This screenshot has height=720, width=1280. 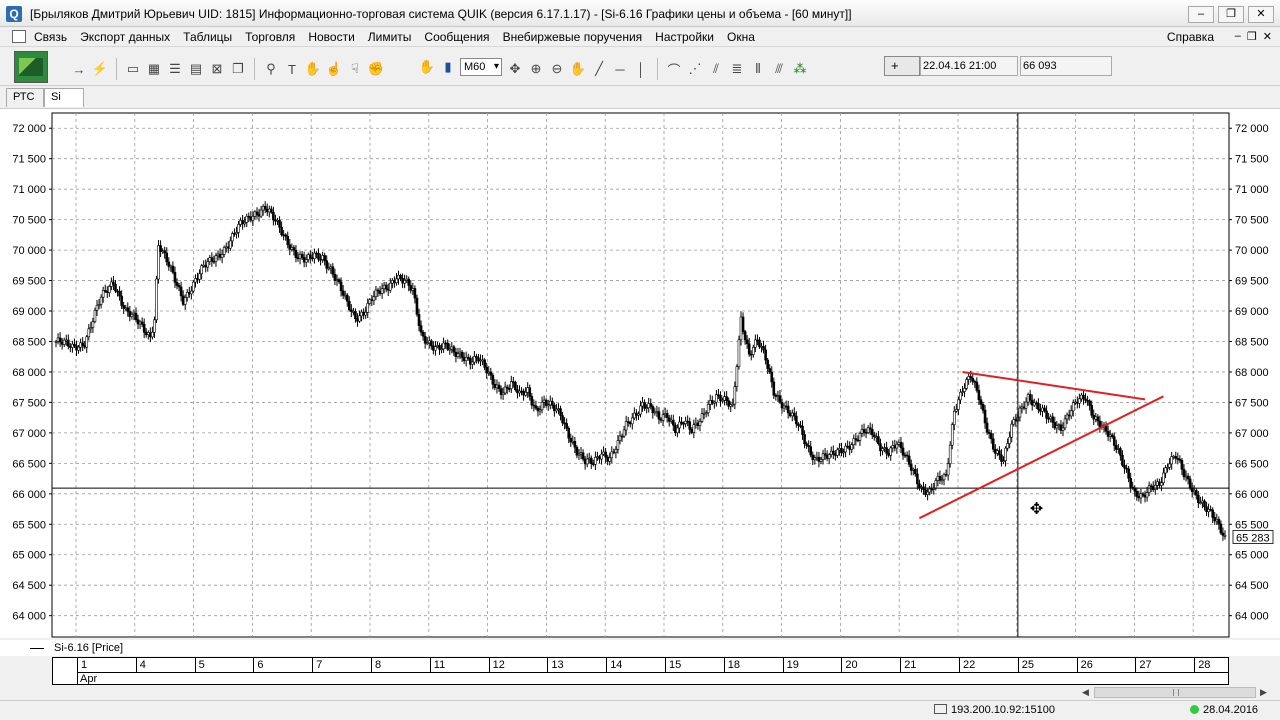 What do you see at coordinates (737, 69) in the screenshot?
I see `fibonacci-icon: ≣` at bounding box center [737, 69].